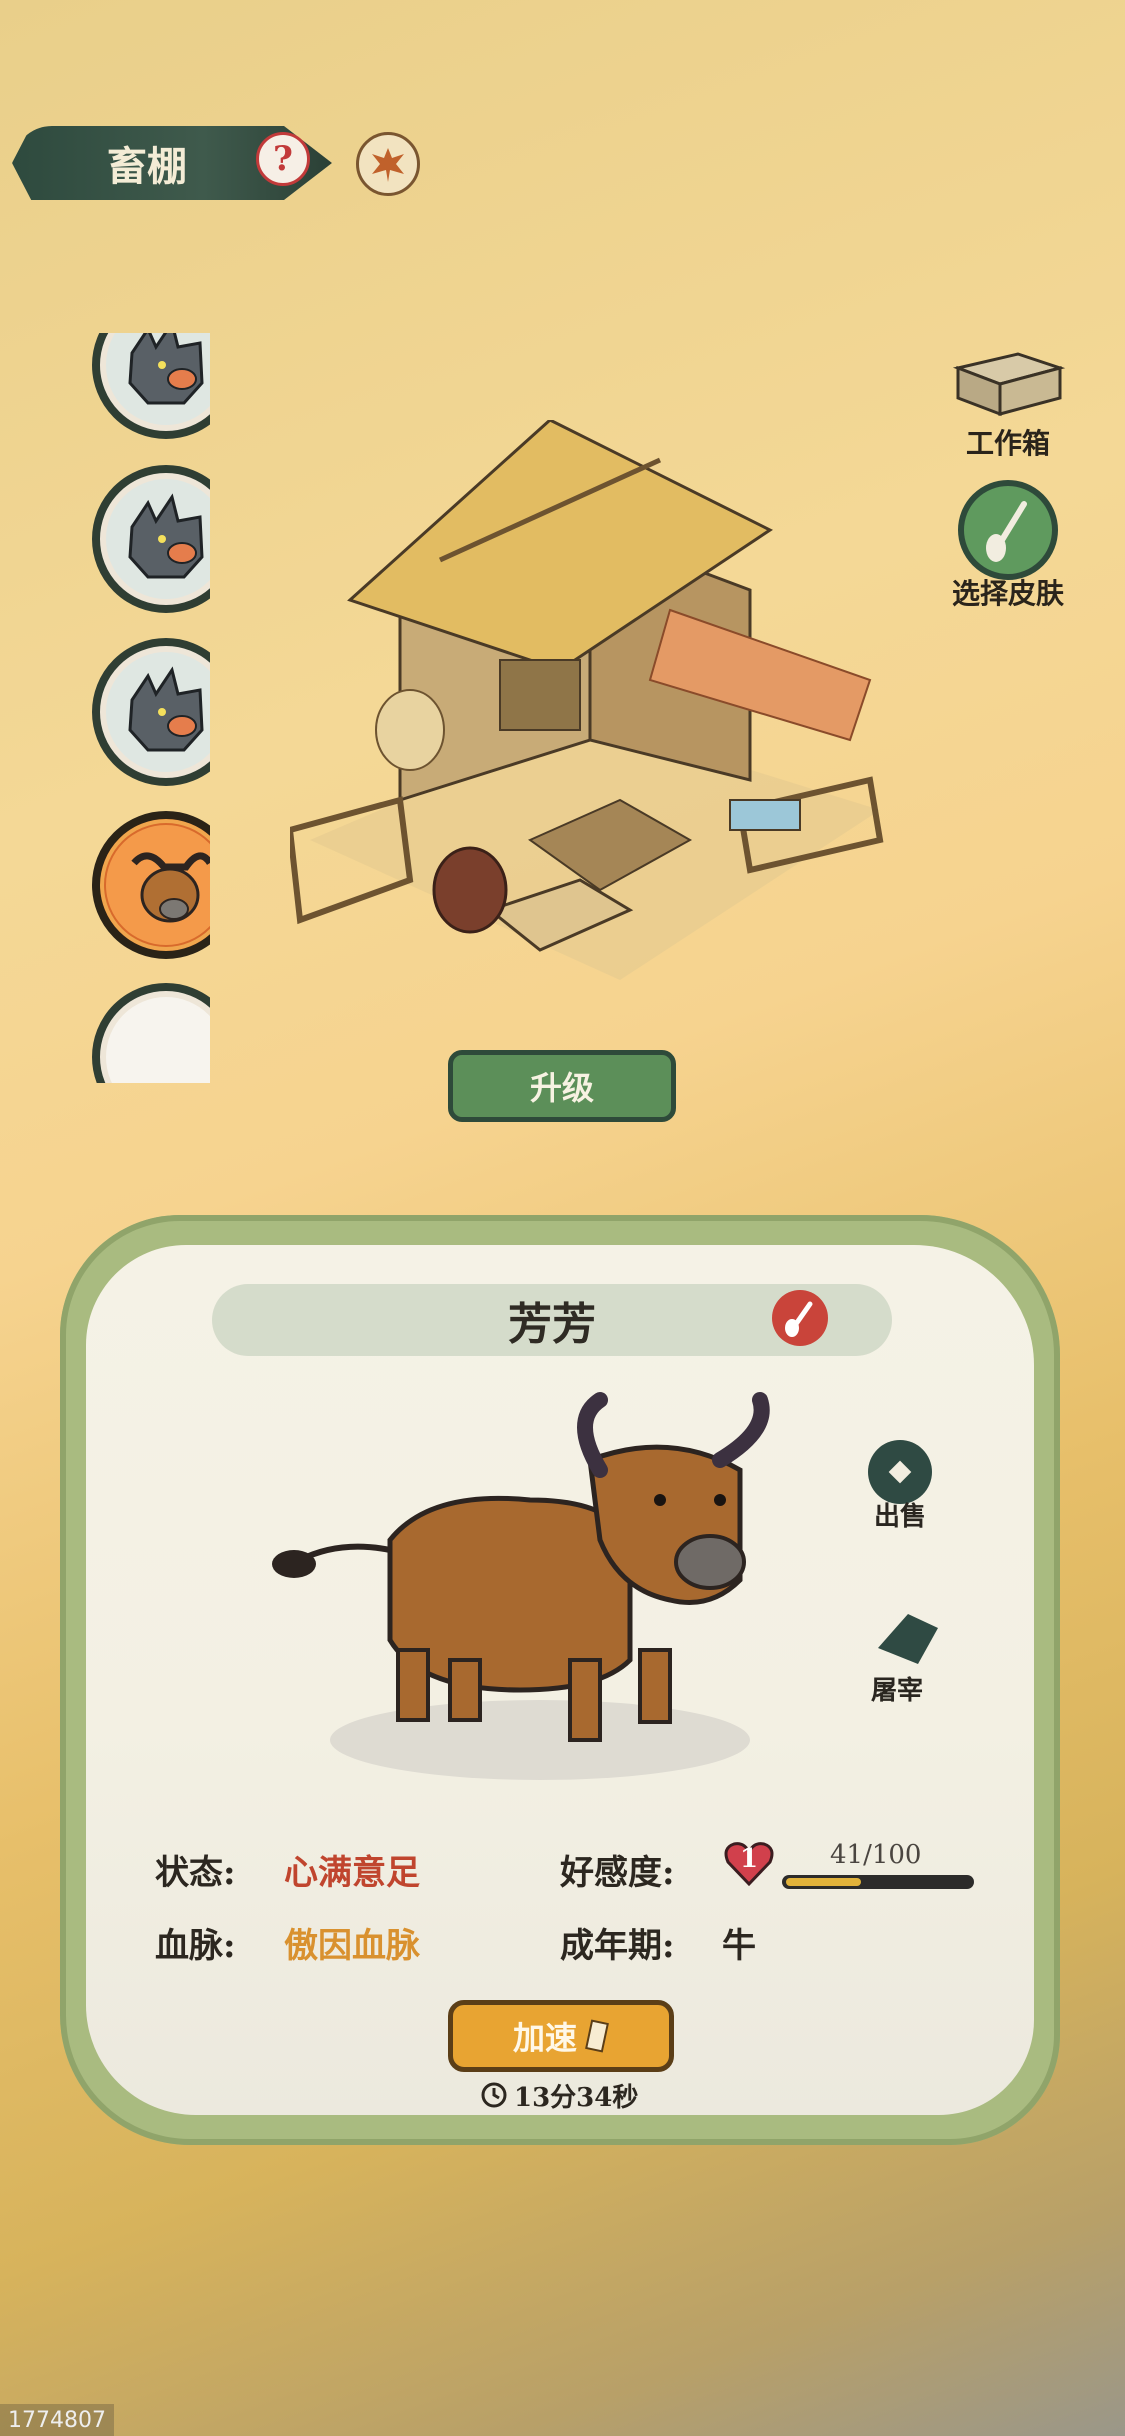  What do you see at coordinates (283, 159) in the screenshot?
I see `help-icon: ?` at bounding box center [283, 159].